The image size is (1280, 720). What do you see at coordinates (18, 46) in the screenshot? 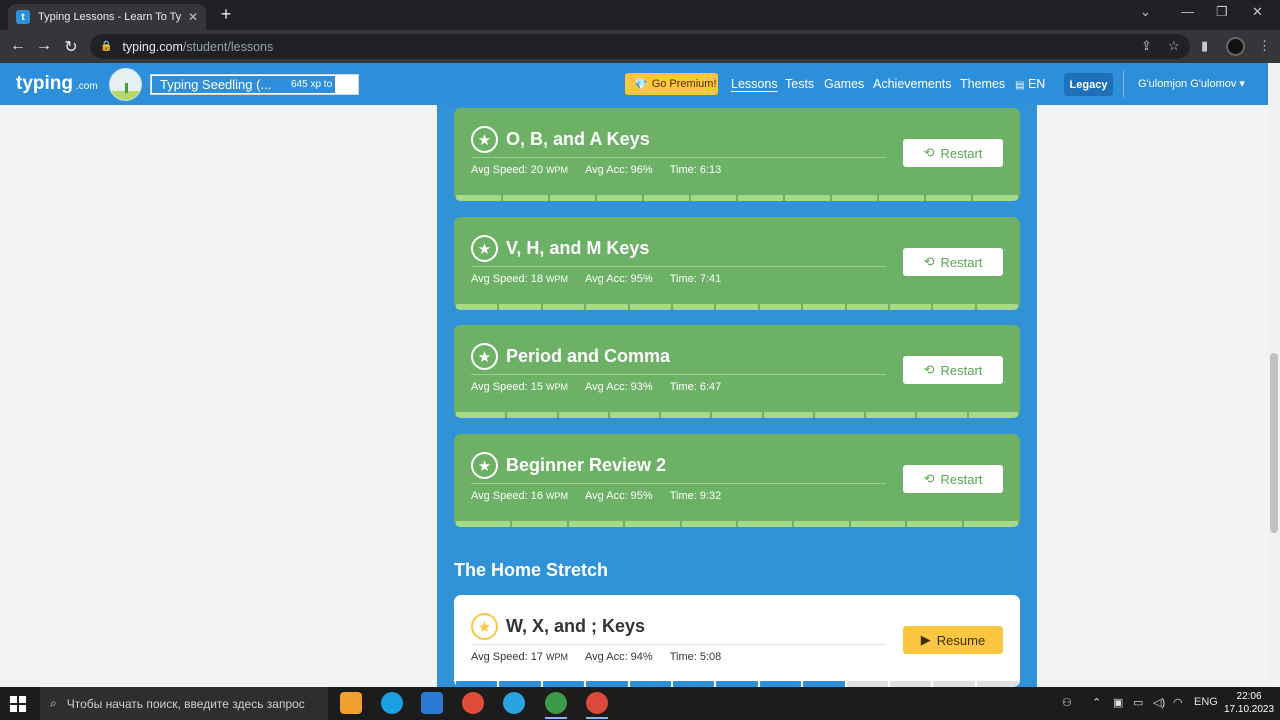
I see `back-icon: ←` at bounding box center [18, 46].